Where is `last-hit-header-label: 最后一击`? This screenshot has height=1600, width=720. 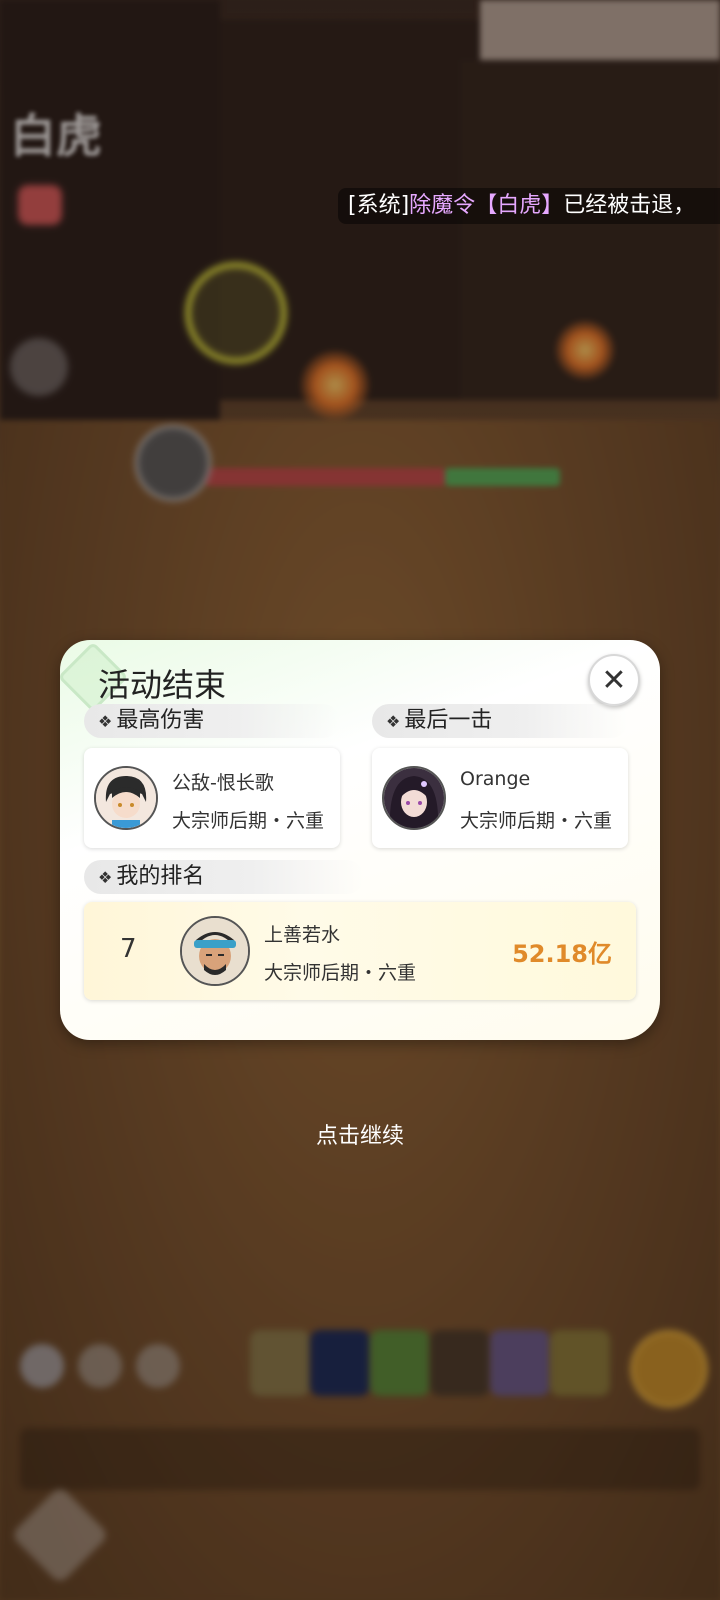
last-hit-header-label: 最后一击 is located at coordinates (448, 720).